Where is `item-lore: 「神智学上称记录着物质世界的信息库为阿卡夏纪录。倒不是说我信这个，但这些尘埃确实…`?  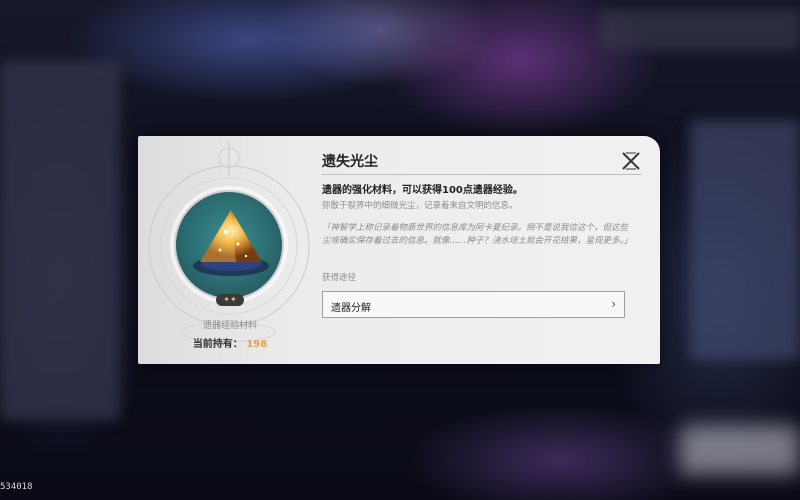 item-lore: 「神智学上称记录着物质世界的信息库为阿卡夏纪录。倒不是说我信这个，但这些尘埃确实… is located at coordinates (477, 234).